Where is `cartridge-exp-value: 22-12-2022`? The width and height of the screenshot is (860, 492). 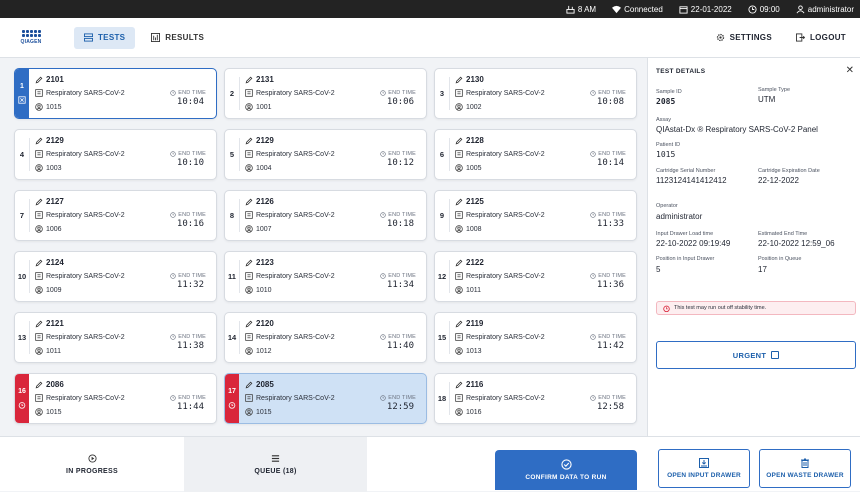 cartridge-exp-value: 22-12-2022 is located at coordinates (778, 180).